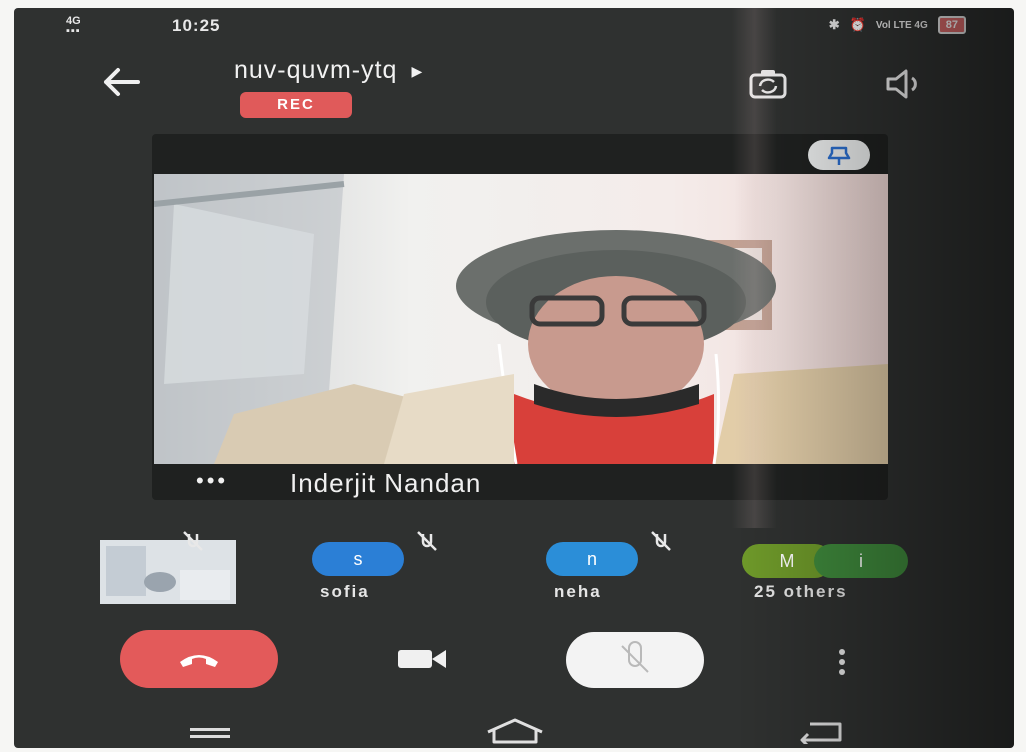 The image size is (1026, 752). Describe the element at coordinates (422, 659) in the screenshot. I see `camera-icon` at that location.